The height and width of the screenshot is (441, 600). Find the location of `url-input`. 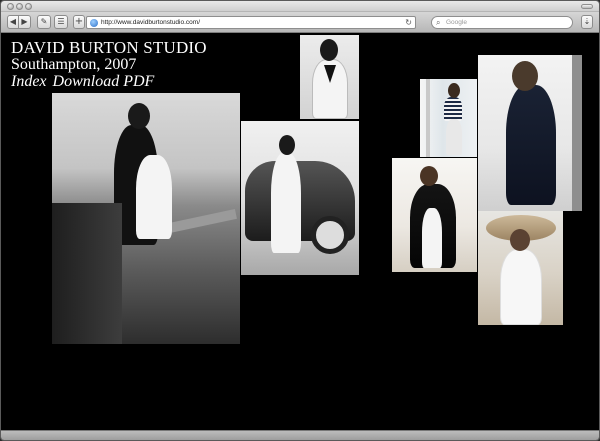

url-input is located at coordinates (246, 22).